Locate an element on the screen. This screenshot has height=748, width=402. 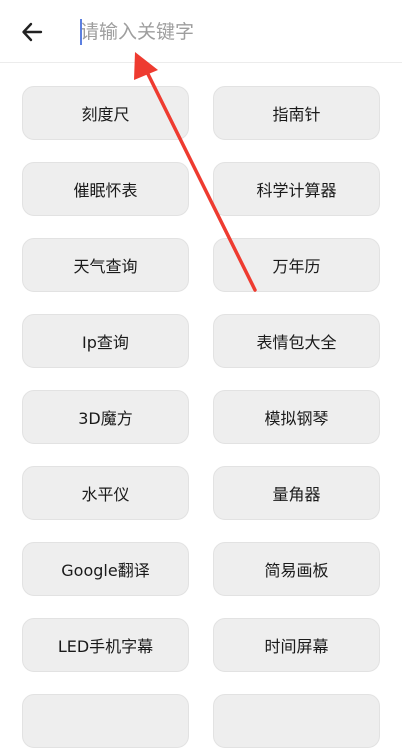
tool-button-compass: 指南针 is located at coordinates (296, 113).